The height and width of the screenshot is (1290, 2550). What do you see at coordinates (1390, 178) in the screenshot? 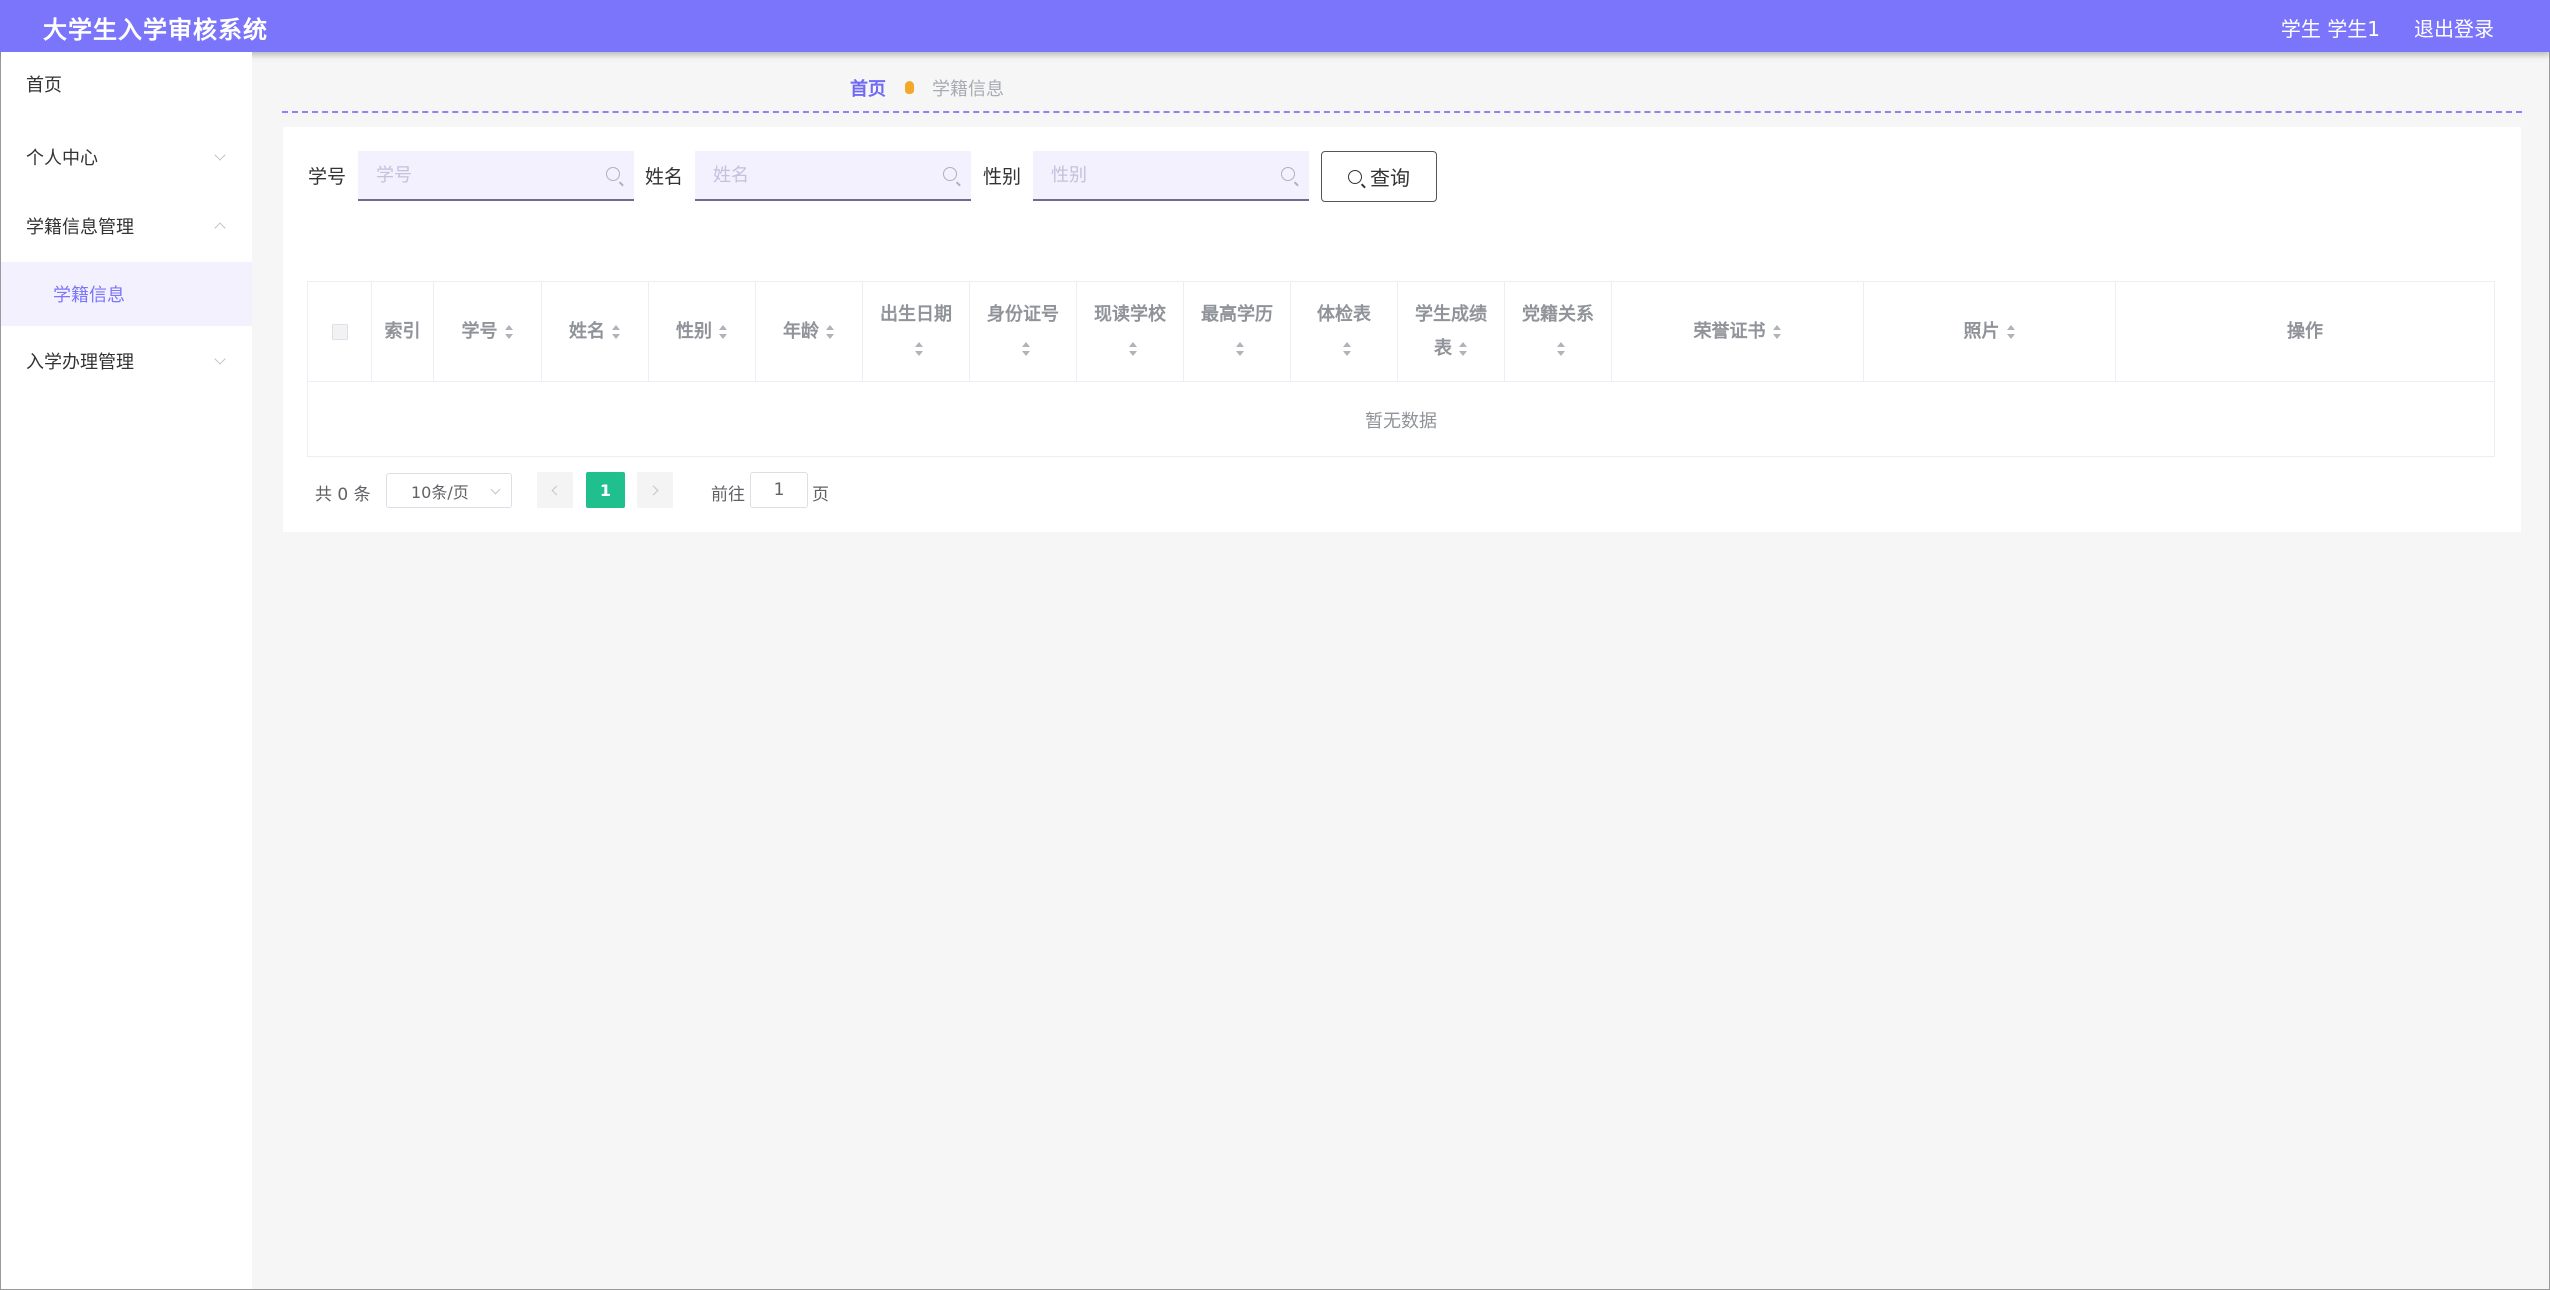
I see `query-button-label: 查询` at bounding box center [1390, 178].